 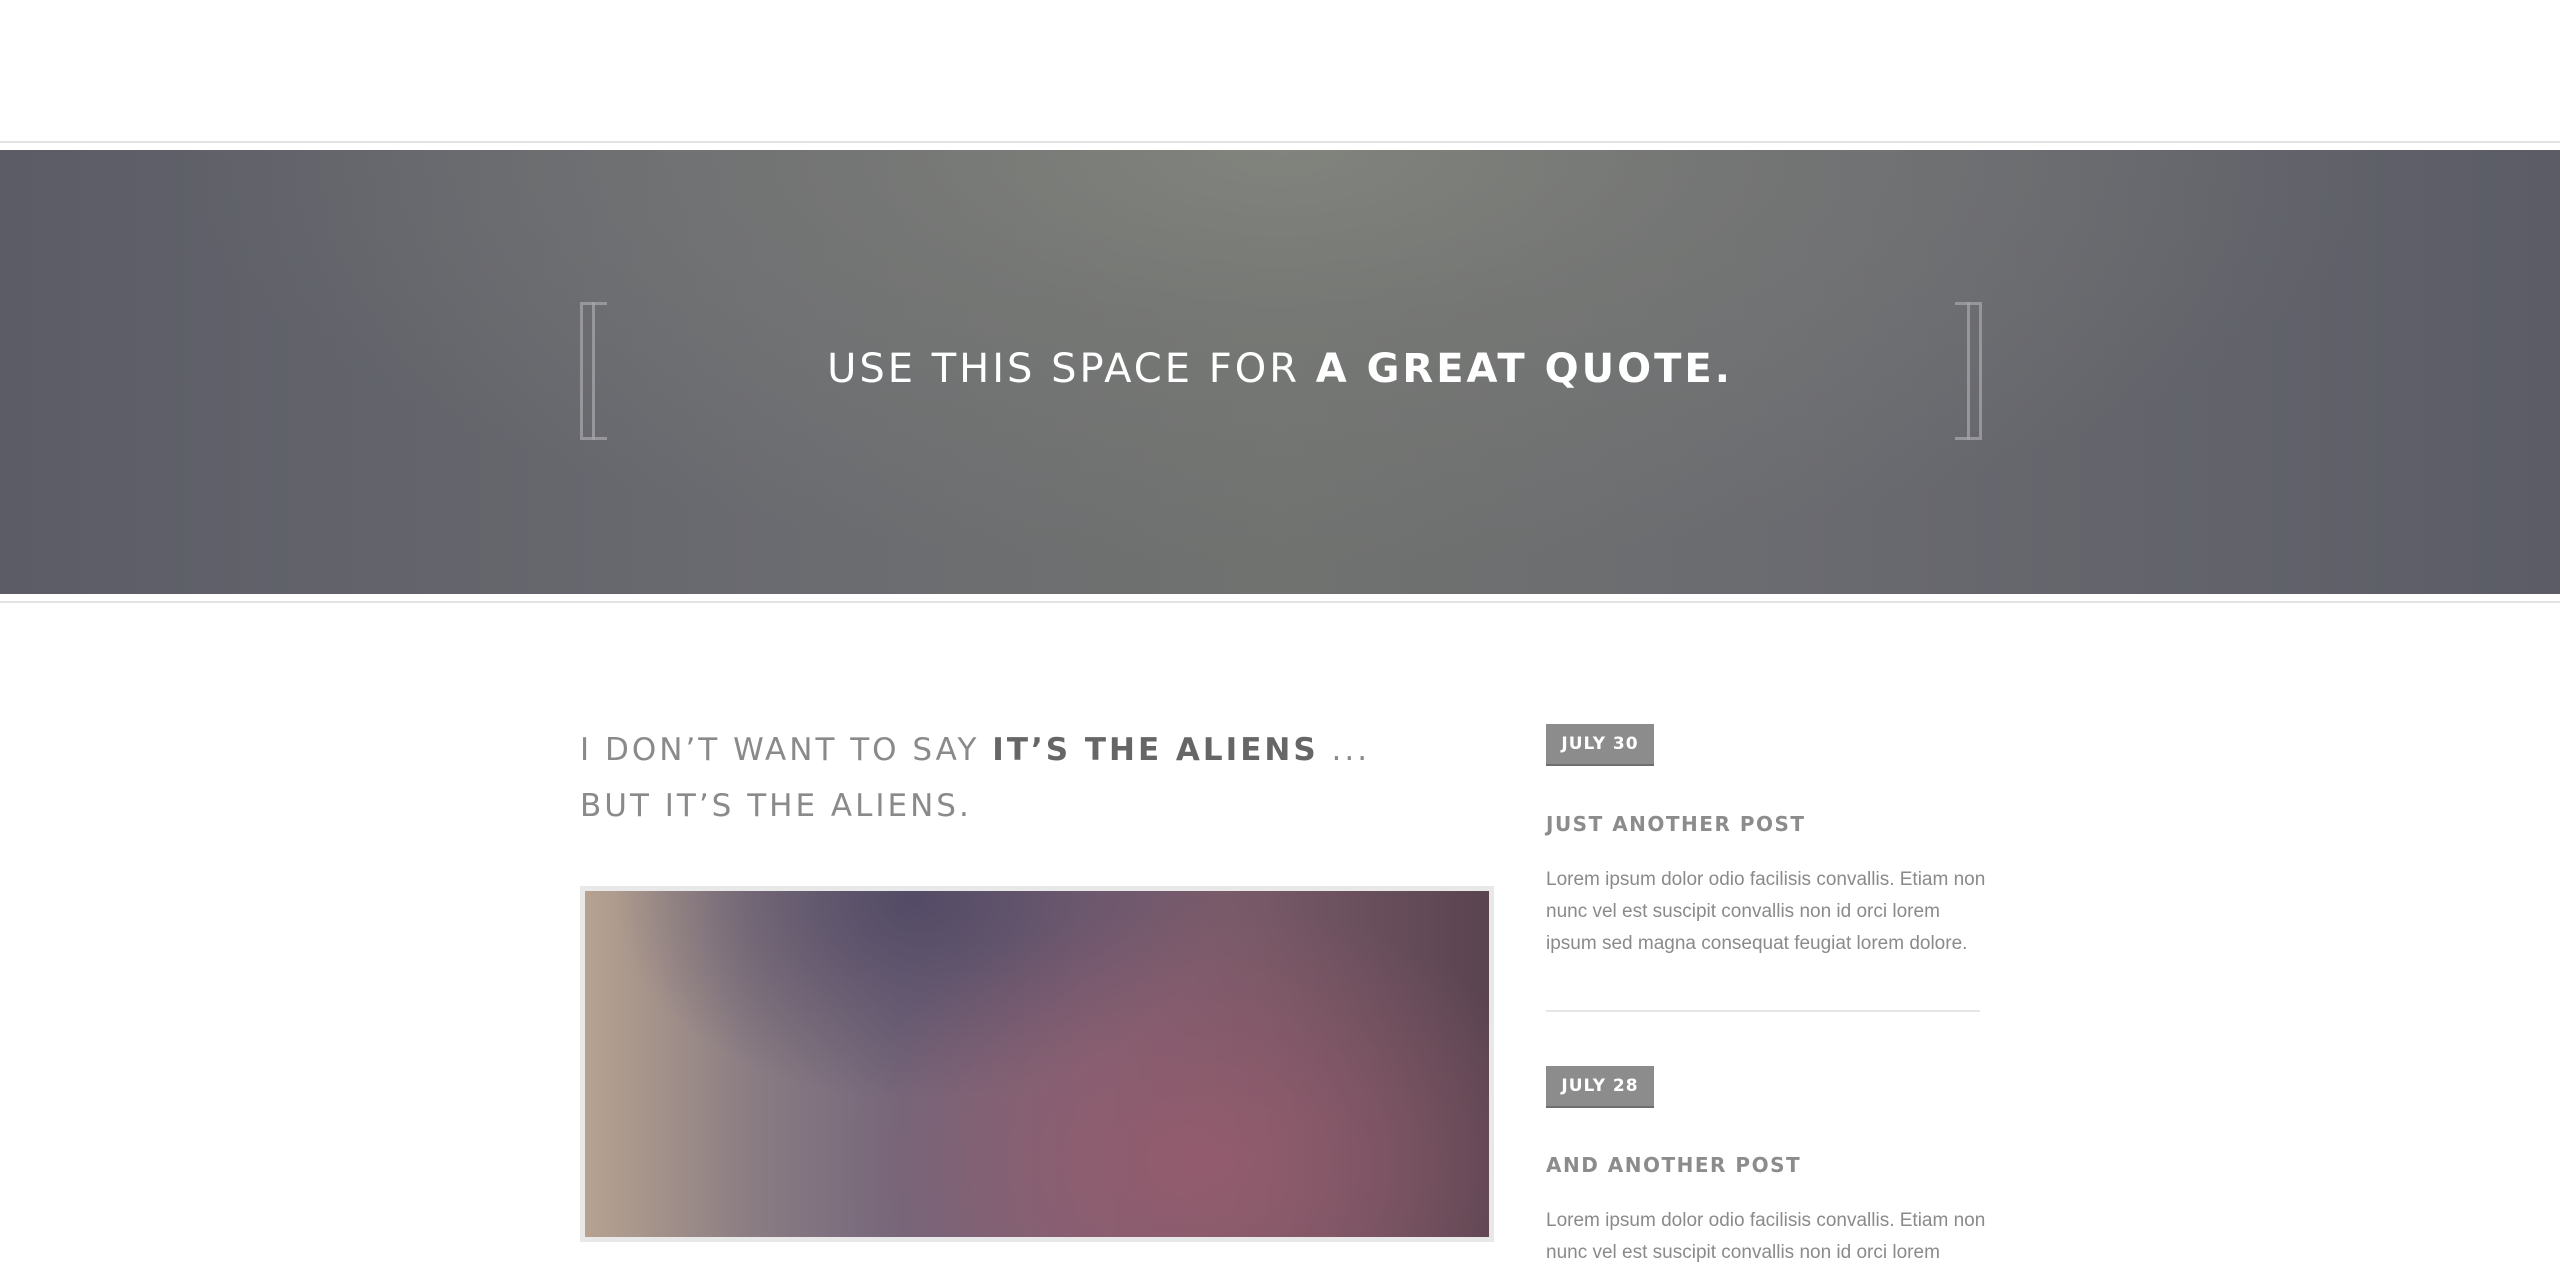 What do you see at coordinates (1155, 750) in the screenshot?
I see `headline-emphasis: IT’S THE ALIENS` at bounding box center [1155, 750].